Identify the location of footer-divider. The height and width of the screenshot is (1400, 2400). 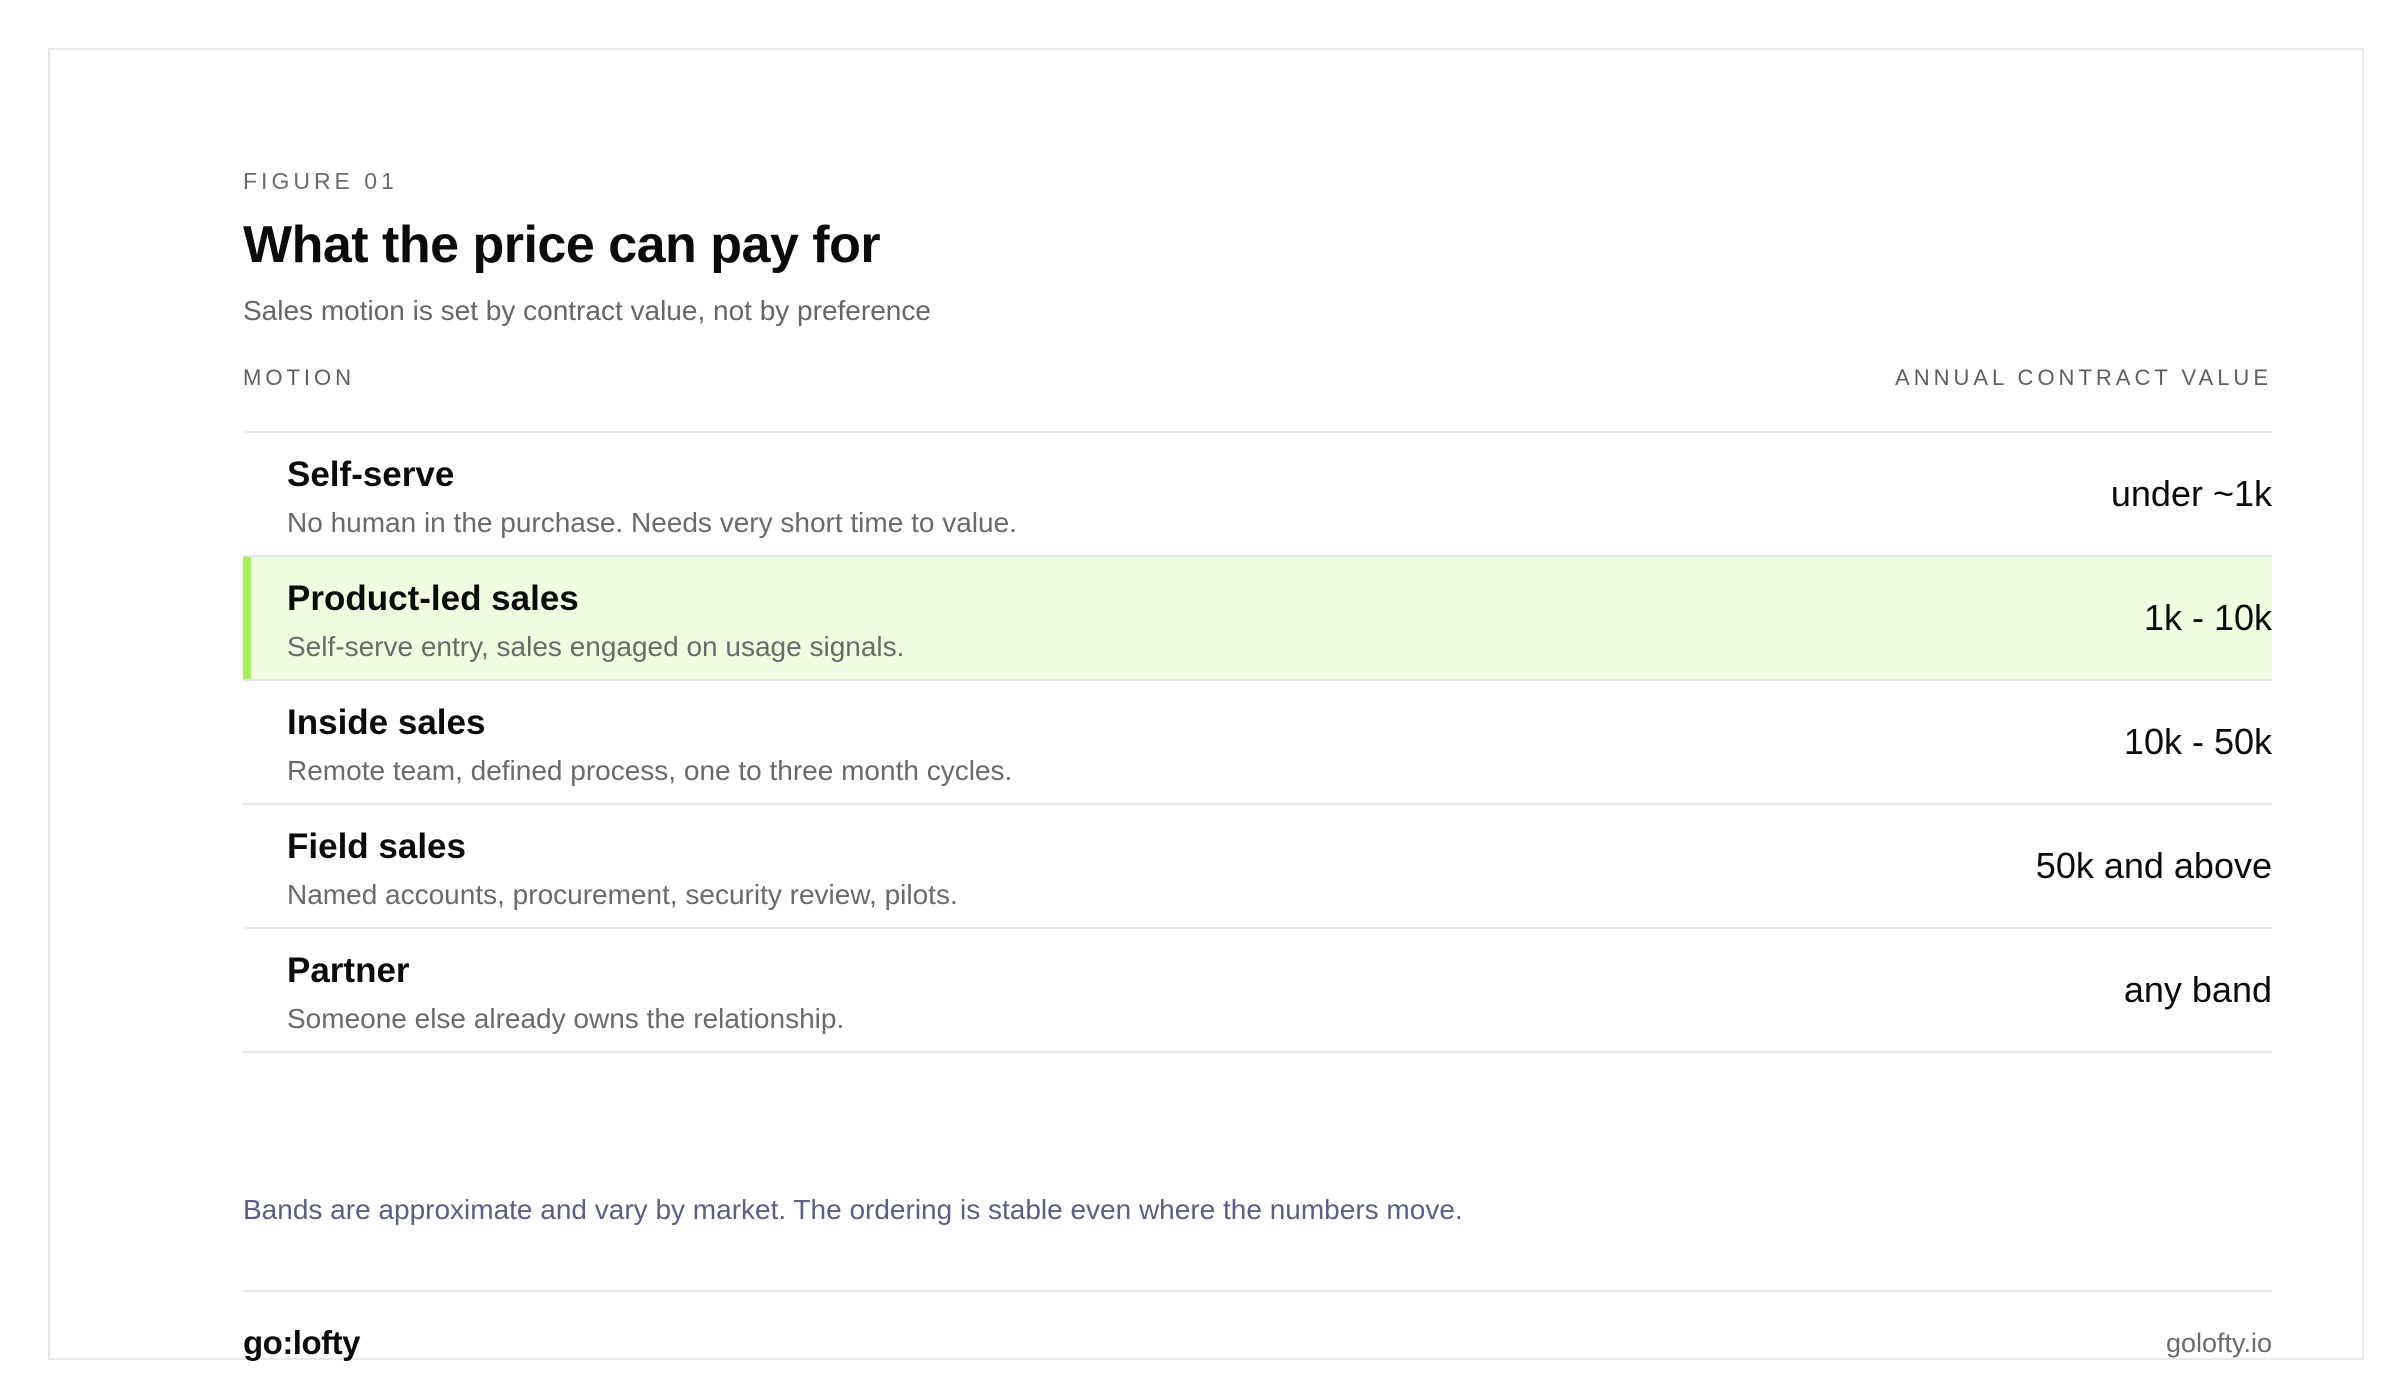
(1257, 1291).